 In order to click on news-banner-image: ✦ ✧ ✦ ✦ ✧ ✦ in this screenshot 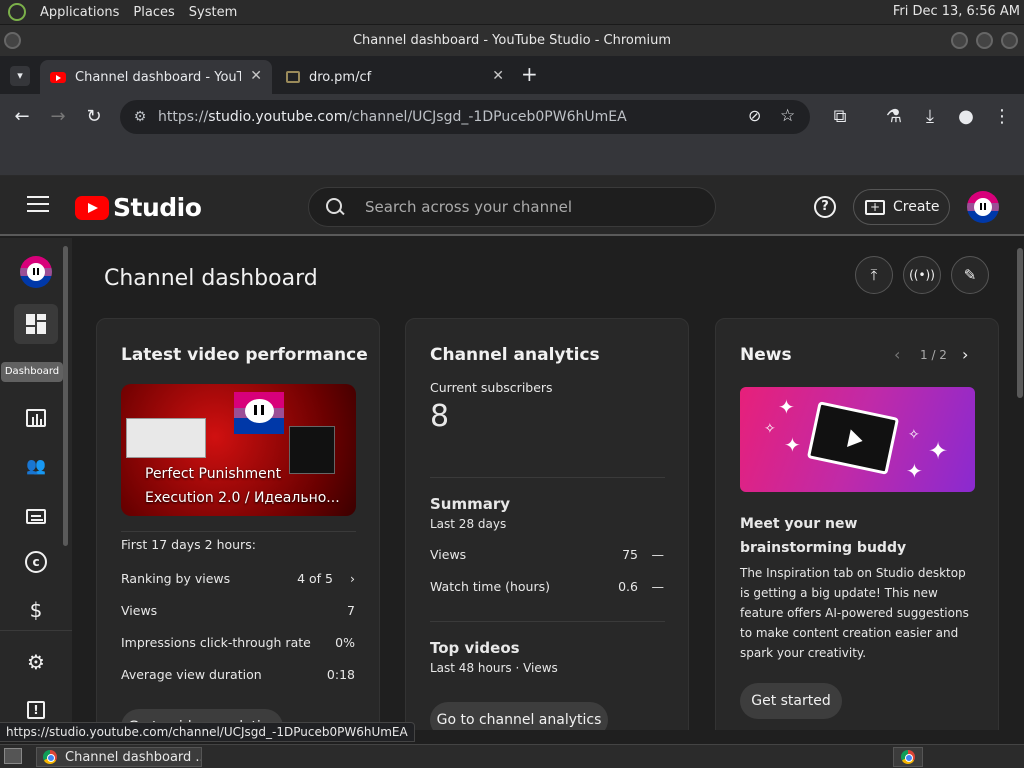, I will do `click(857, 439)`.